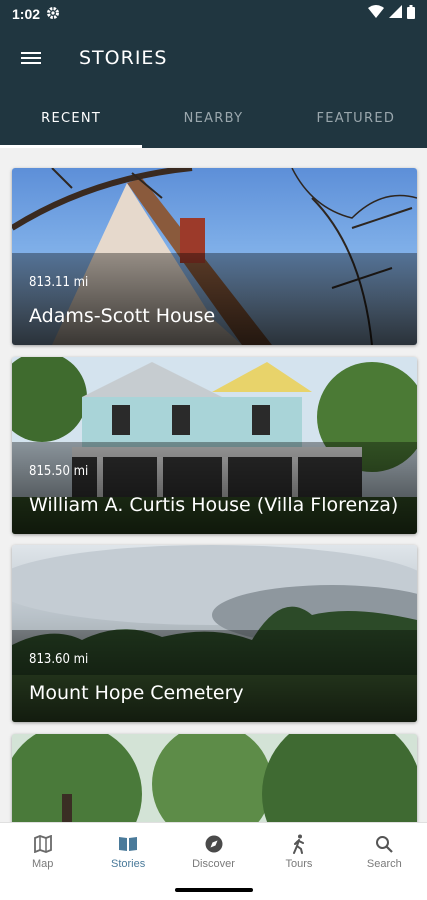 The image size is (427, 900). Describe the element at coordinates (299, 844) in the screenshot. I see `walking-icon` at that location.